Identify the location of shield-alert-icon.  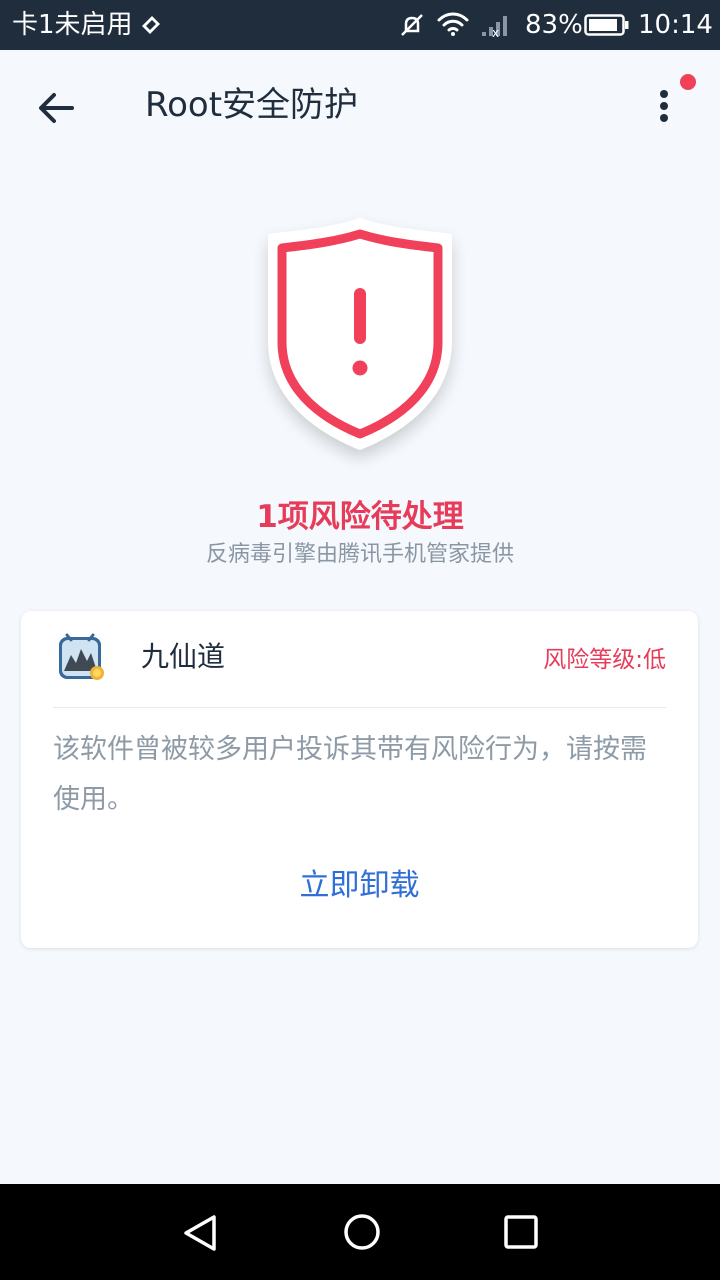
(360, 340).